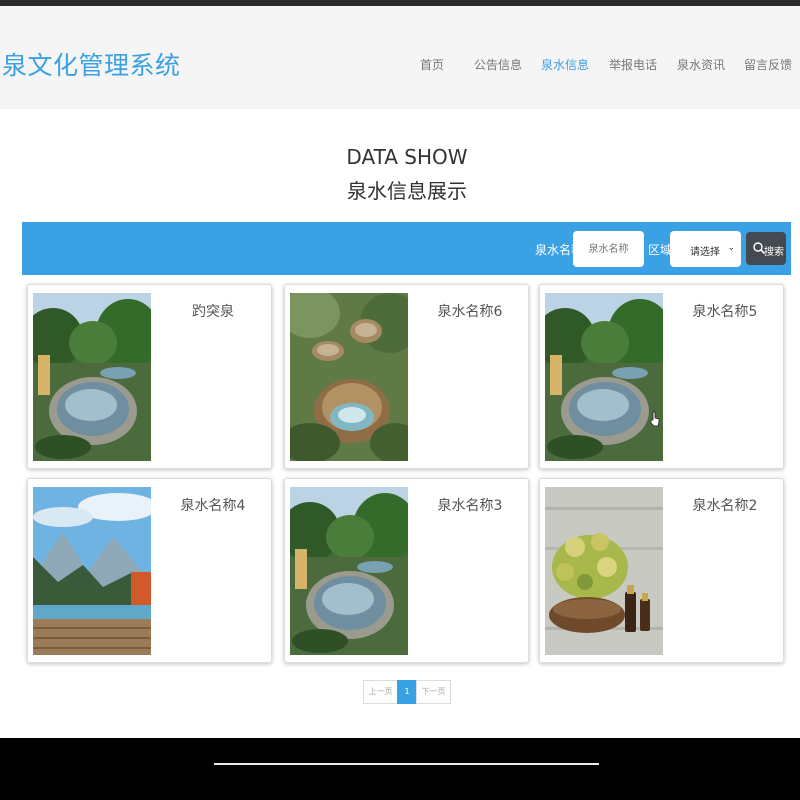 This screenshot has height=800, width=800. Describe the element at coordinates (406, 248) in the screenshot. I see `search-bar: 泉水名称 区域 请选择 ⌄ 搜索` at that location.